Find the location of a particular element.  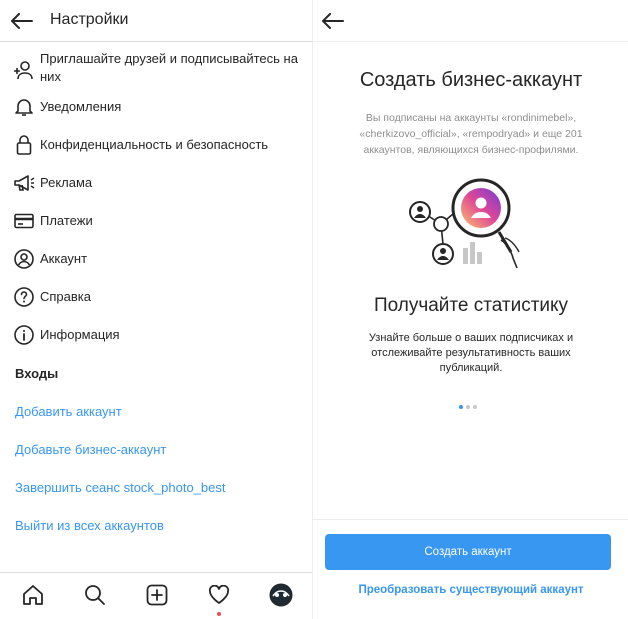

menu-item-ads: Реклама is located at coordinates (156, 183).